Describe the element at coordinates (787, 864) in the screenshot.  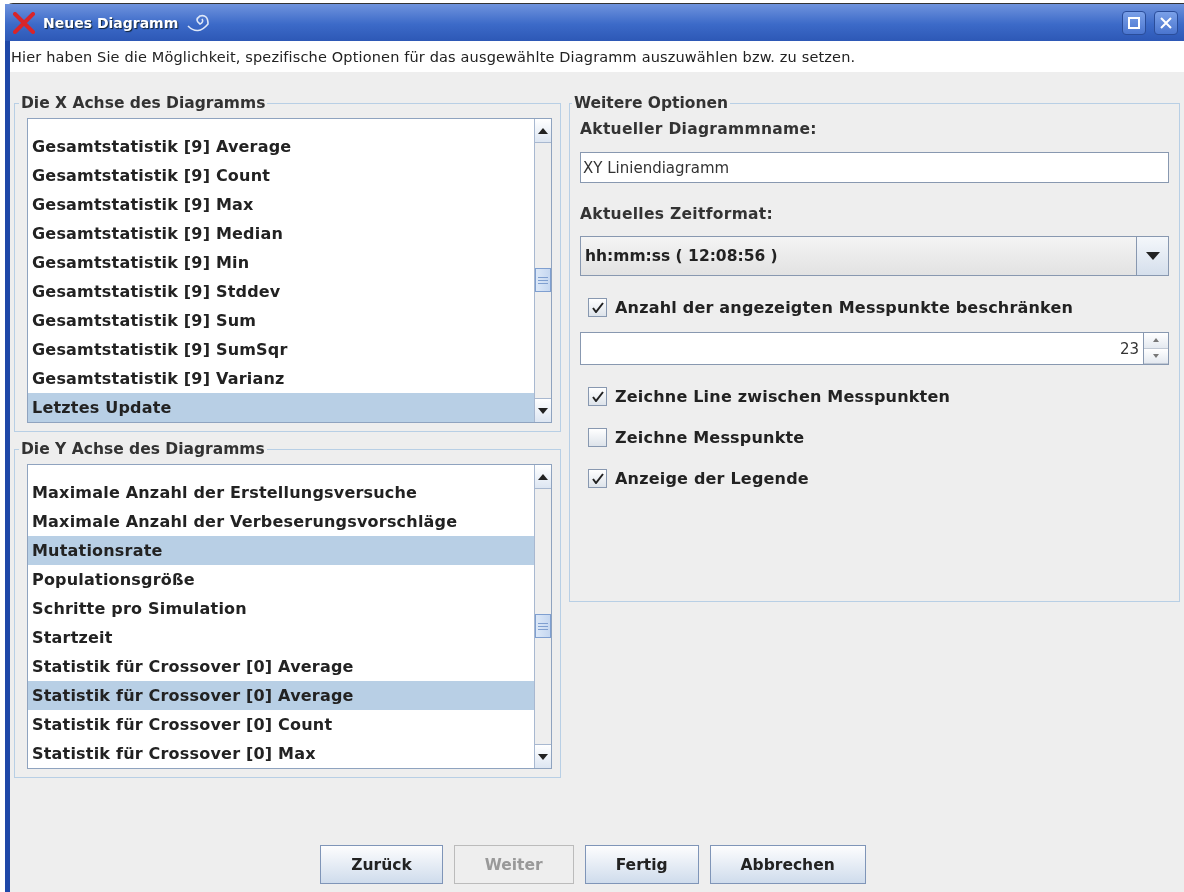
I see `dialog-button: Abbrechen` at that location.